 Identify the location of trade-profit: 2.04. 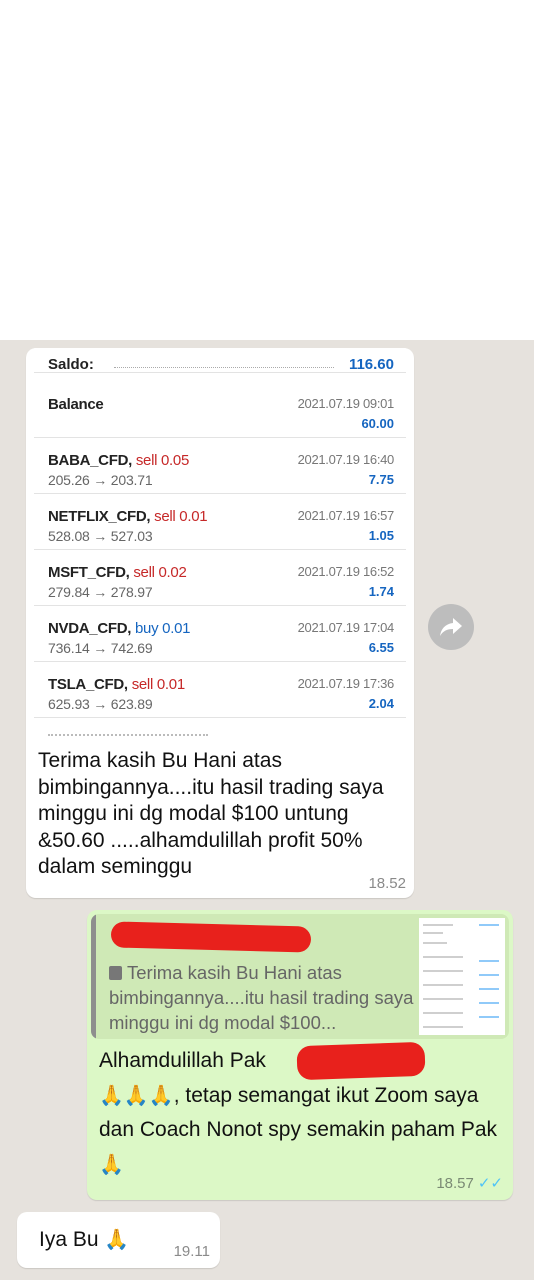
(381, 703).